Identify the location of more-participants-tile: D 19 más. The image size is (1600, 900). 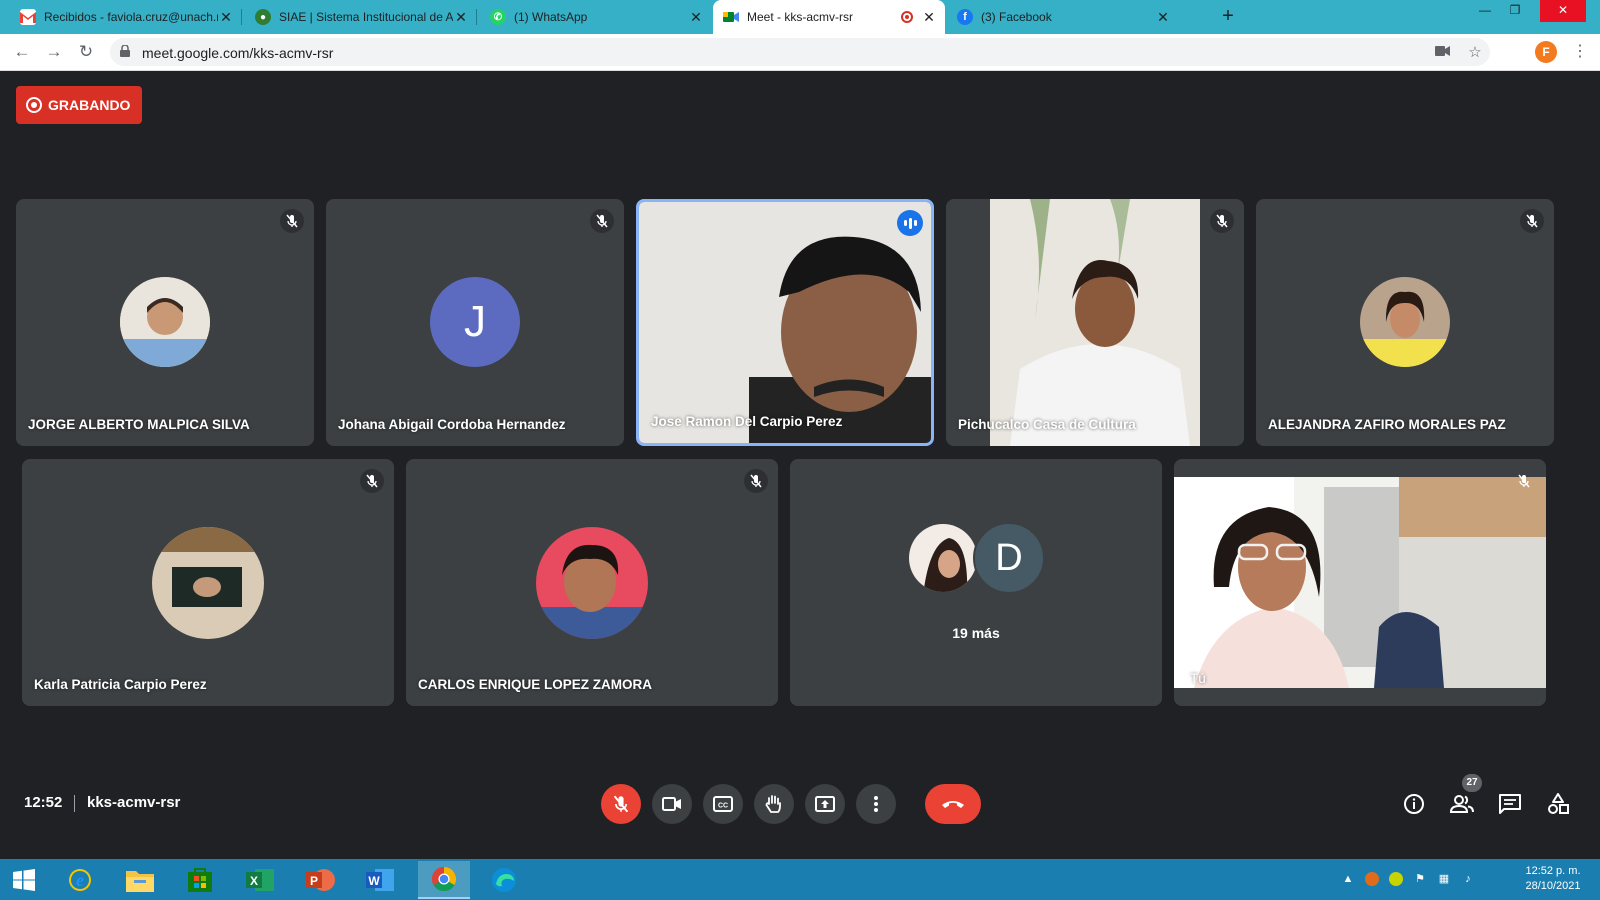
(976, 582).